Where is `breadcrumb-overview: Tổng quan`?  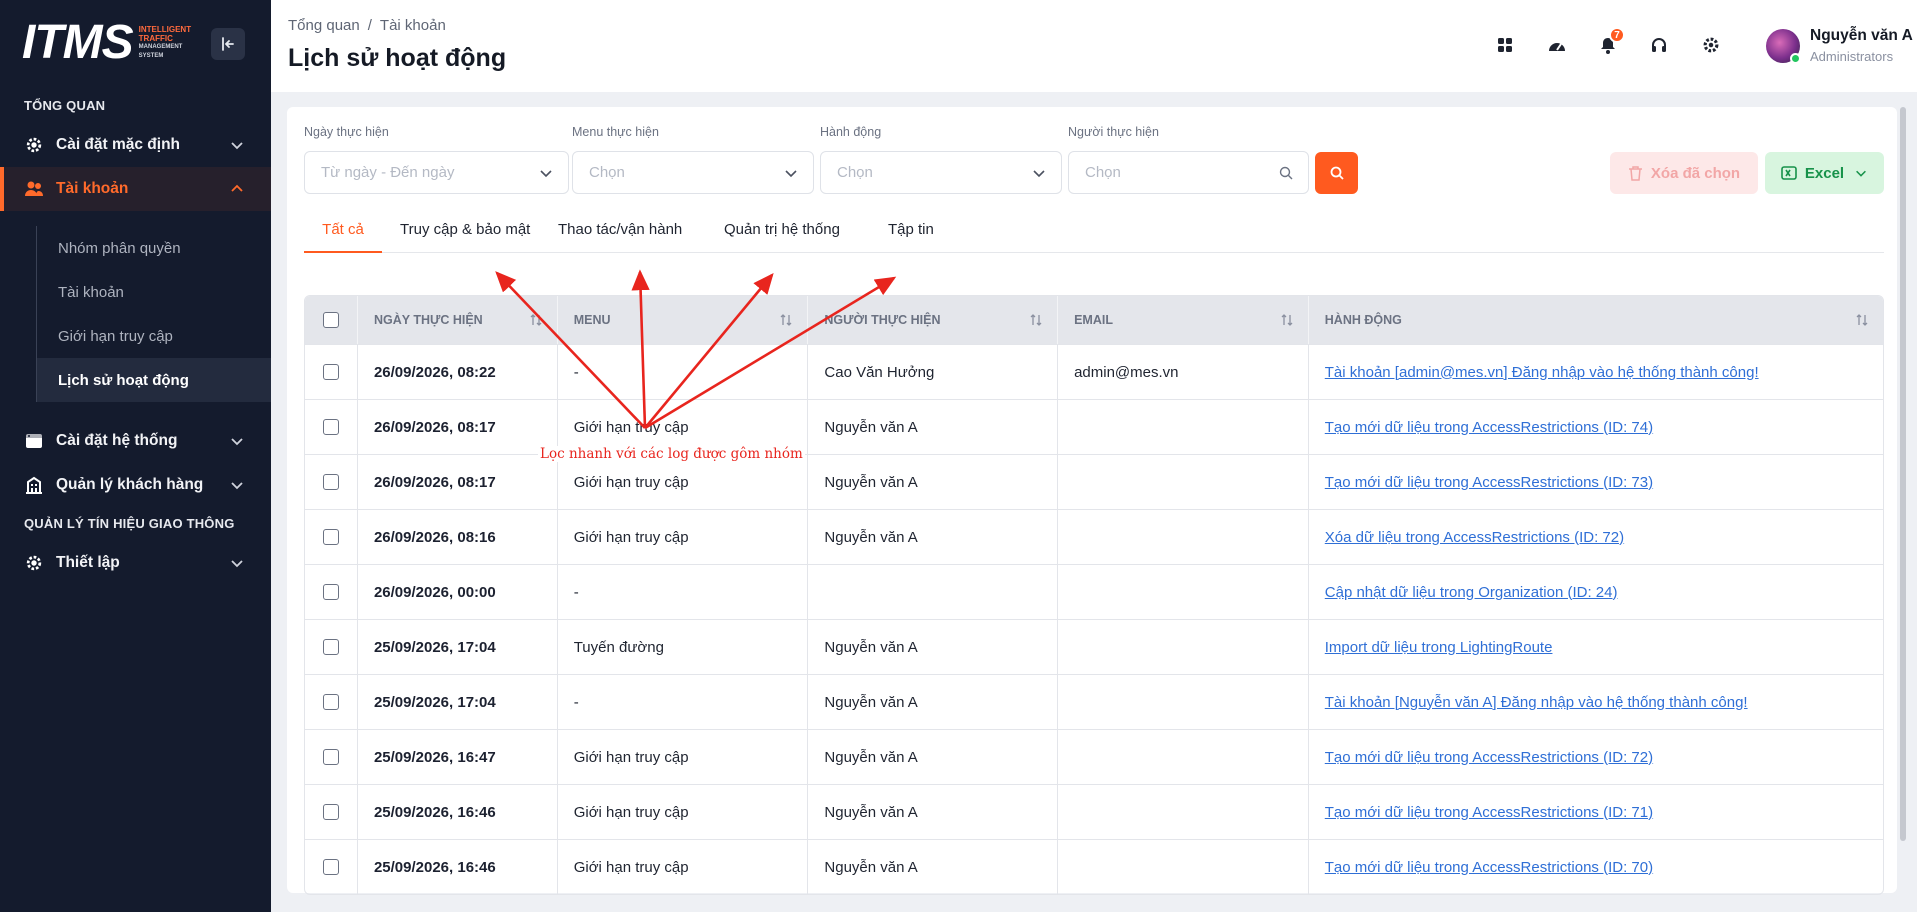
breadcrumb-overview: Tổng quan is located at coordinates (324, 25).